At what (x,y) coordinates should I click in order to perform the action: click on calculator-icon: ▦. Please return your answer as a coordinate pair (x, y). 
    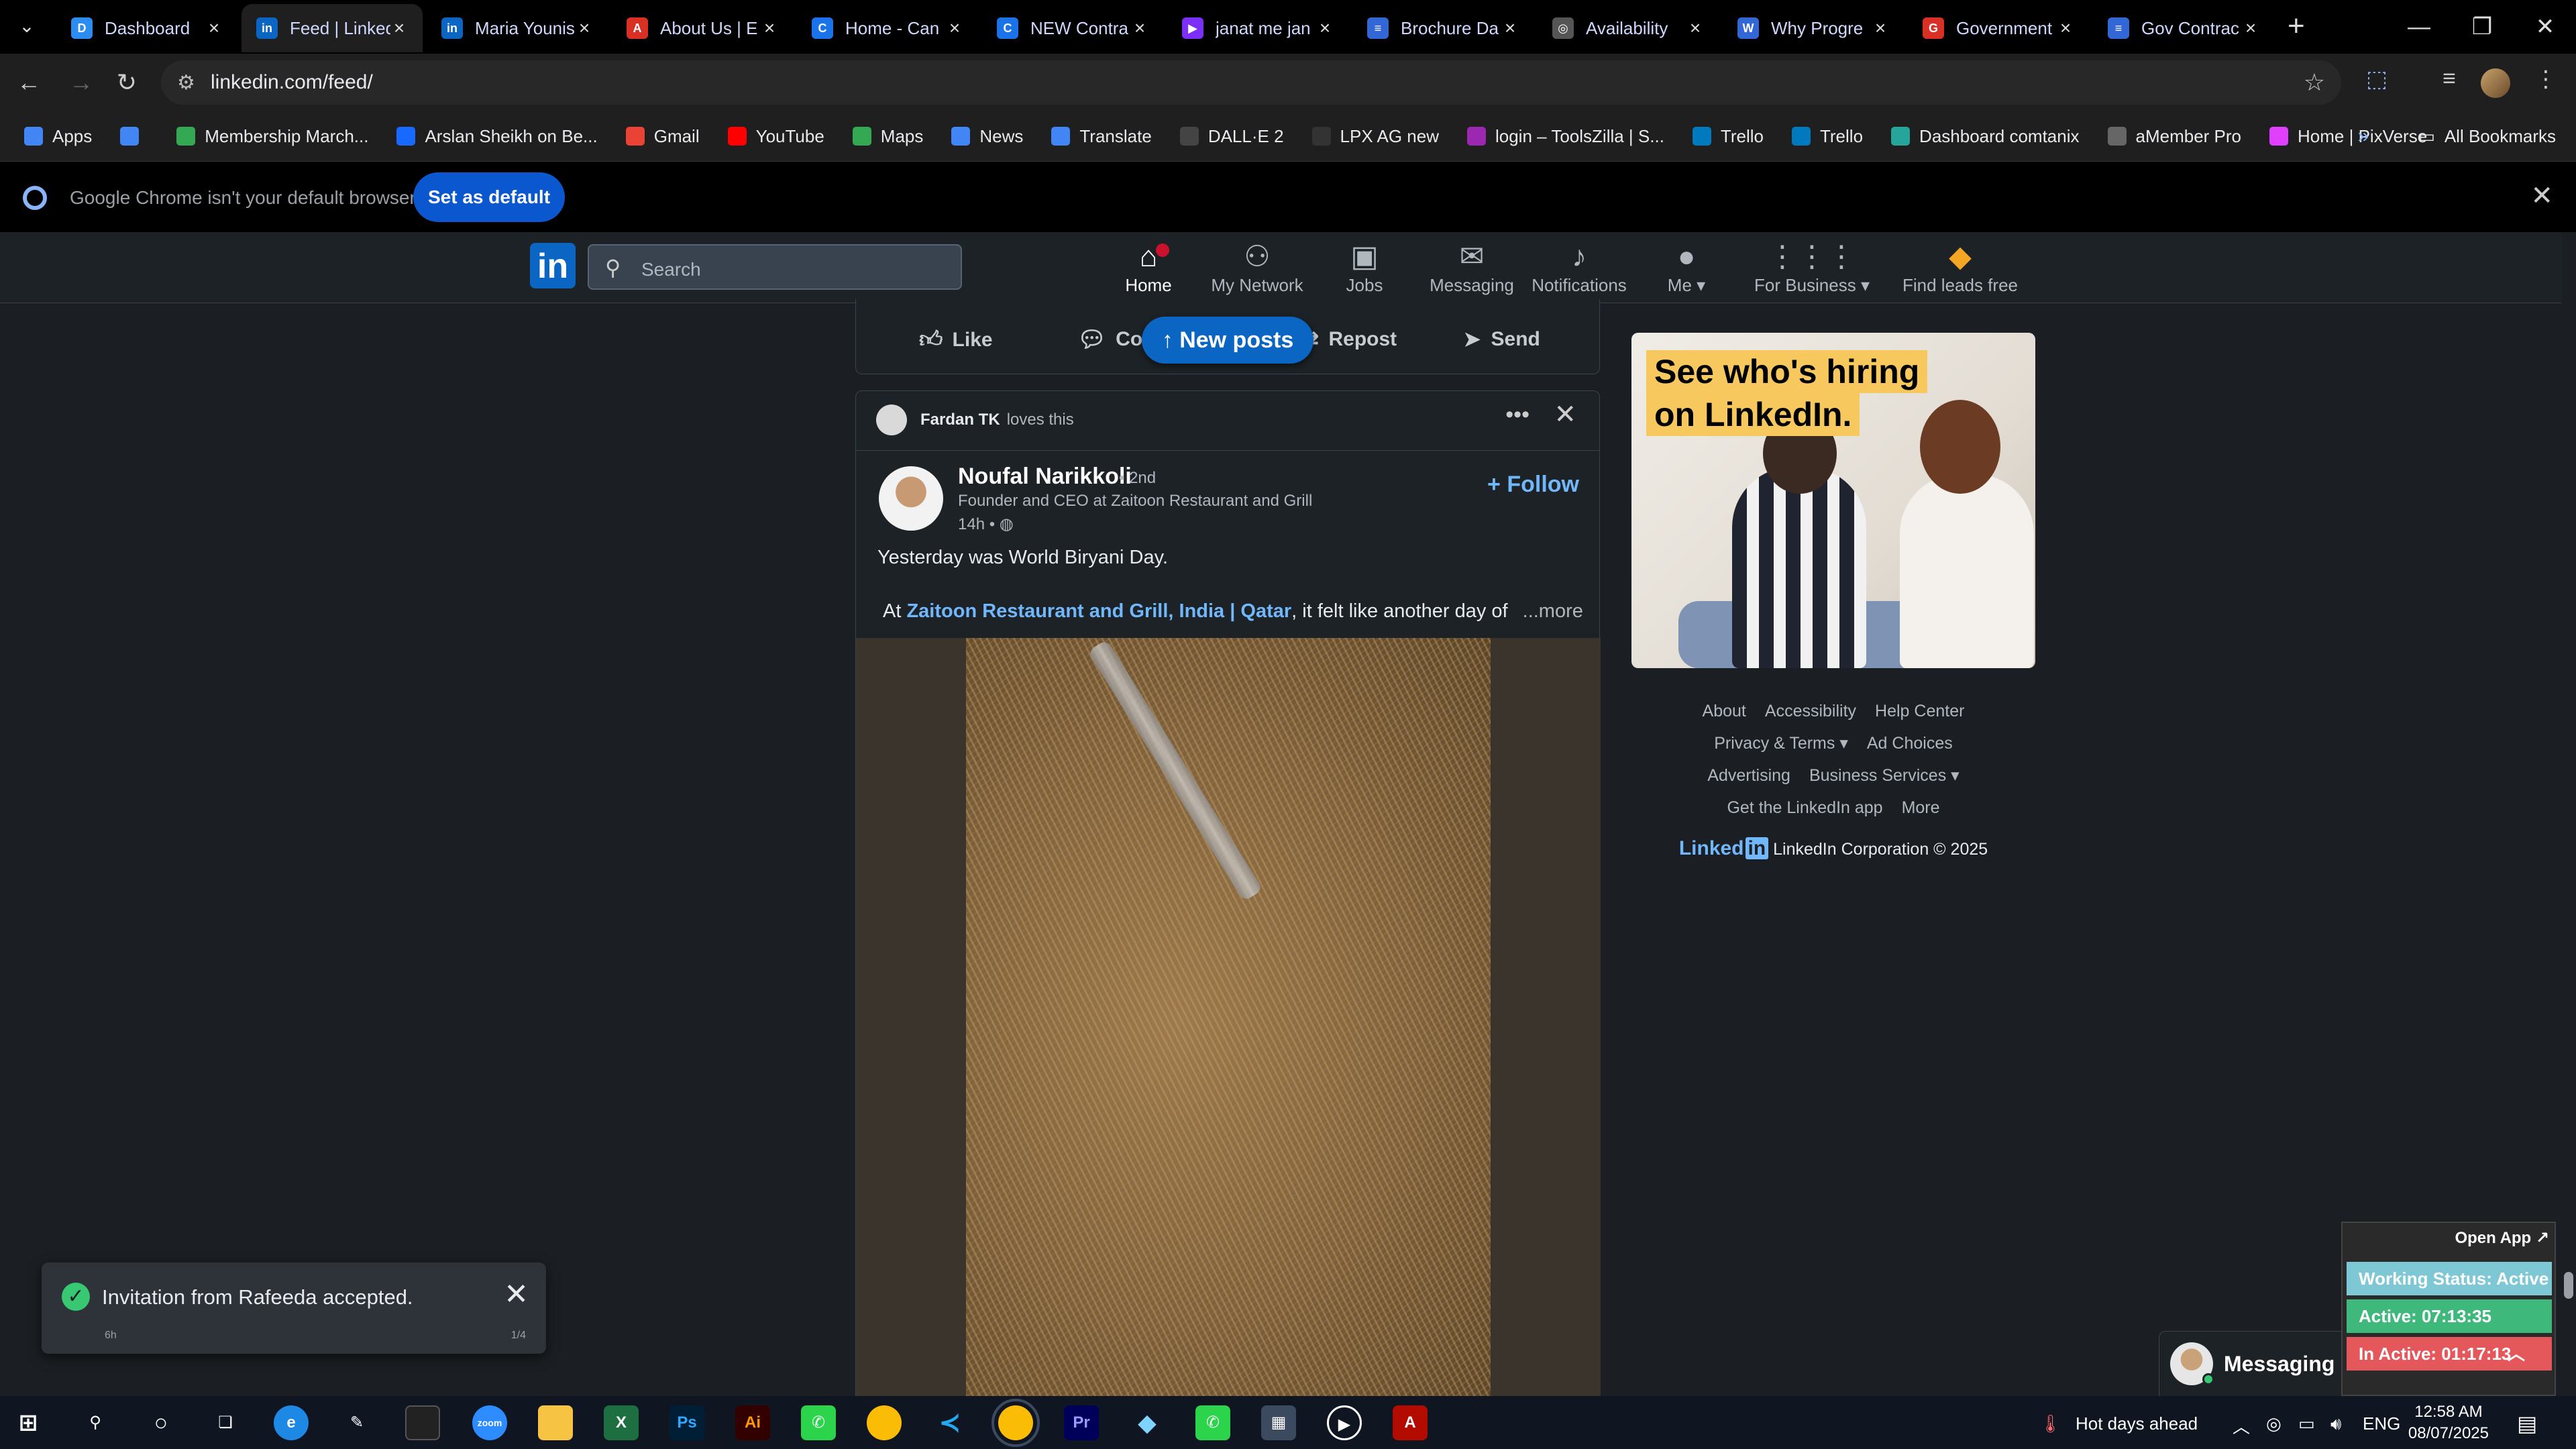
    Looking at the image, I should click on (1278, 1422).